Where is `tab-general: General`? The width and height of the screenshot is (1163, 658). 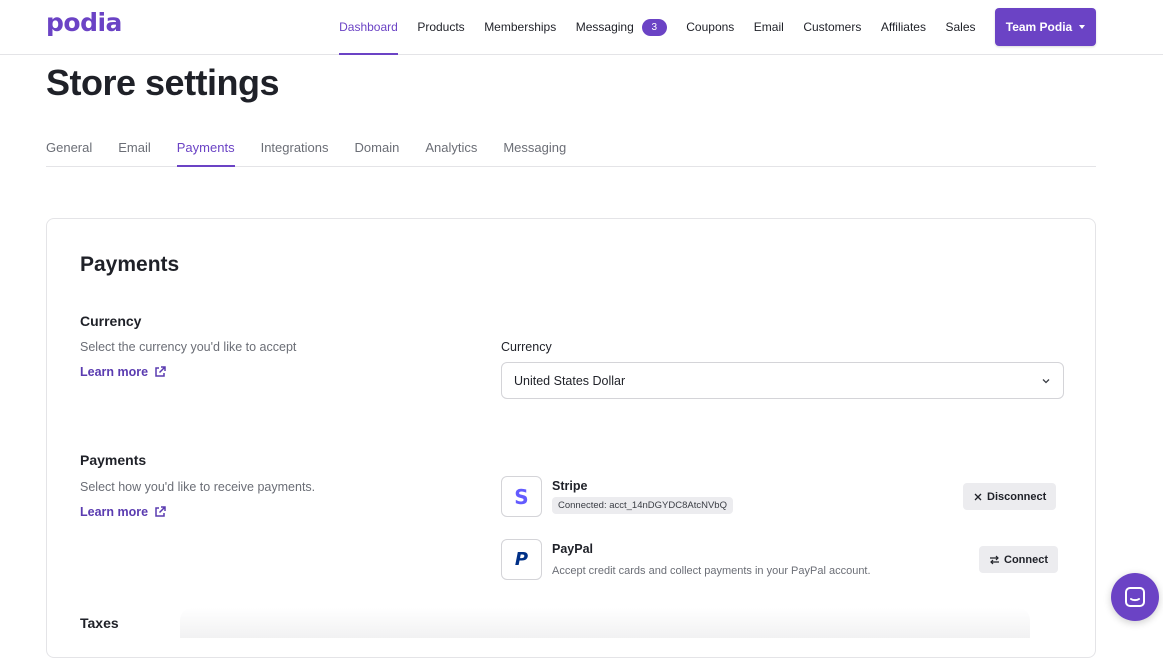 tab-general: General is located at coordinates (69, 147).